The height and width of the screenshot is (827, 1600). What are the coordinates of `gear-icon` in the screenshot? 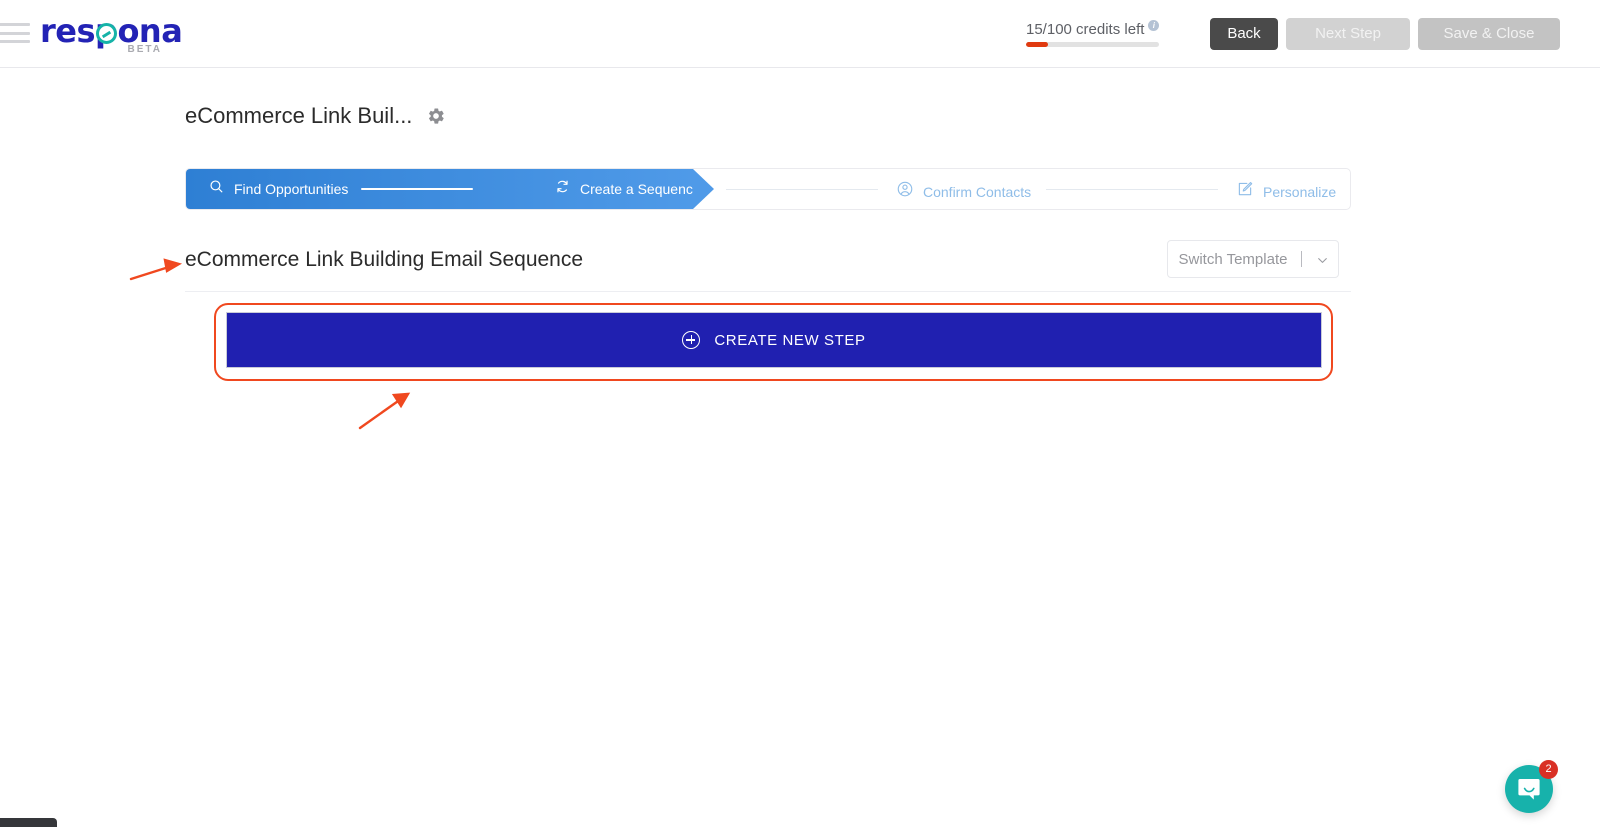 It's located at (436, 116).